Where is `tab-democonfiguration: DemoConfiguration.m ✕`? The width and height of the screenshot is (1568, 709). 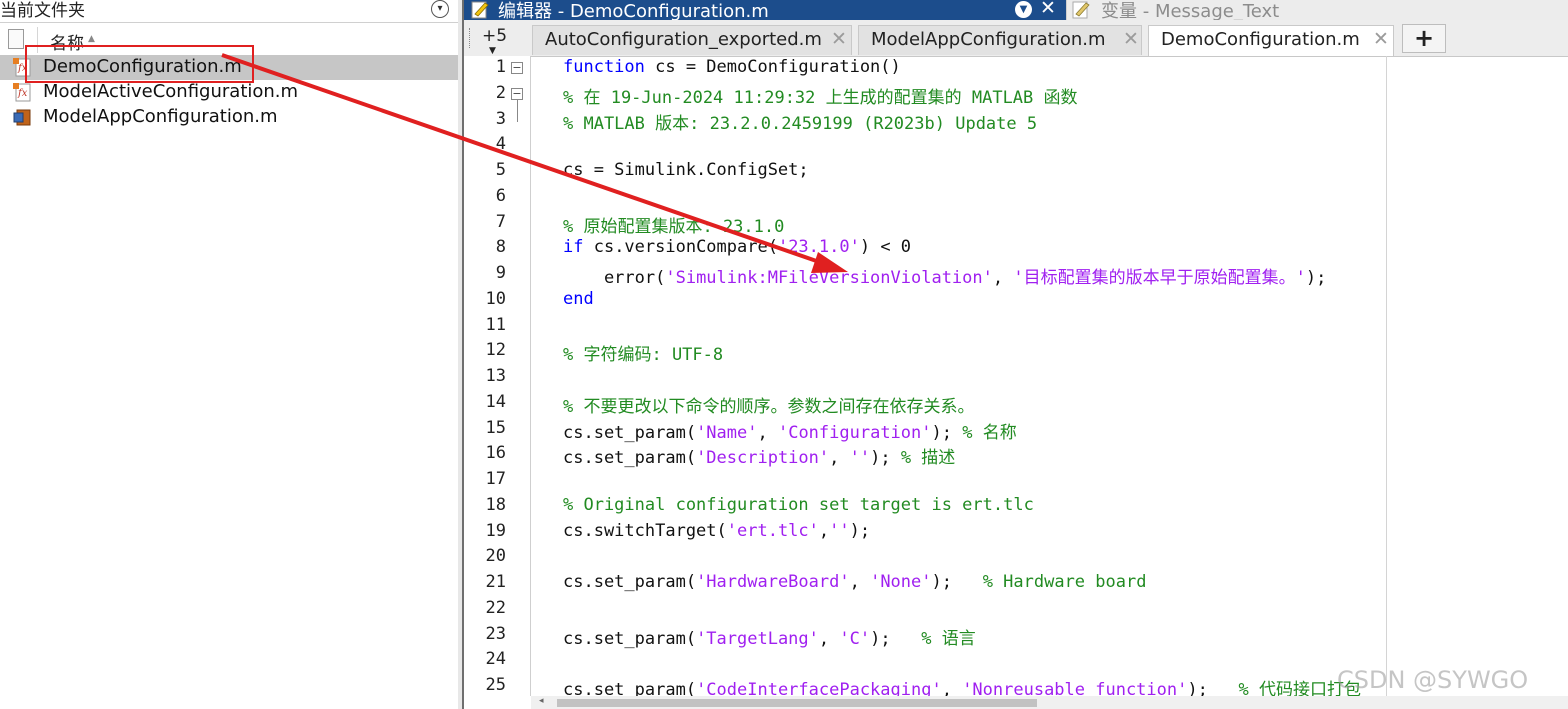 tab-democonfiguration: DemoConfiguration.m ✕ is located at coordinates (1271, 40).